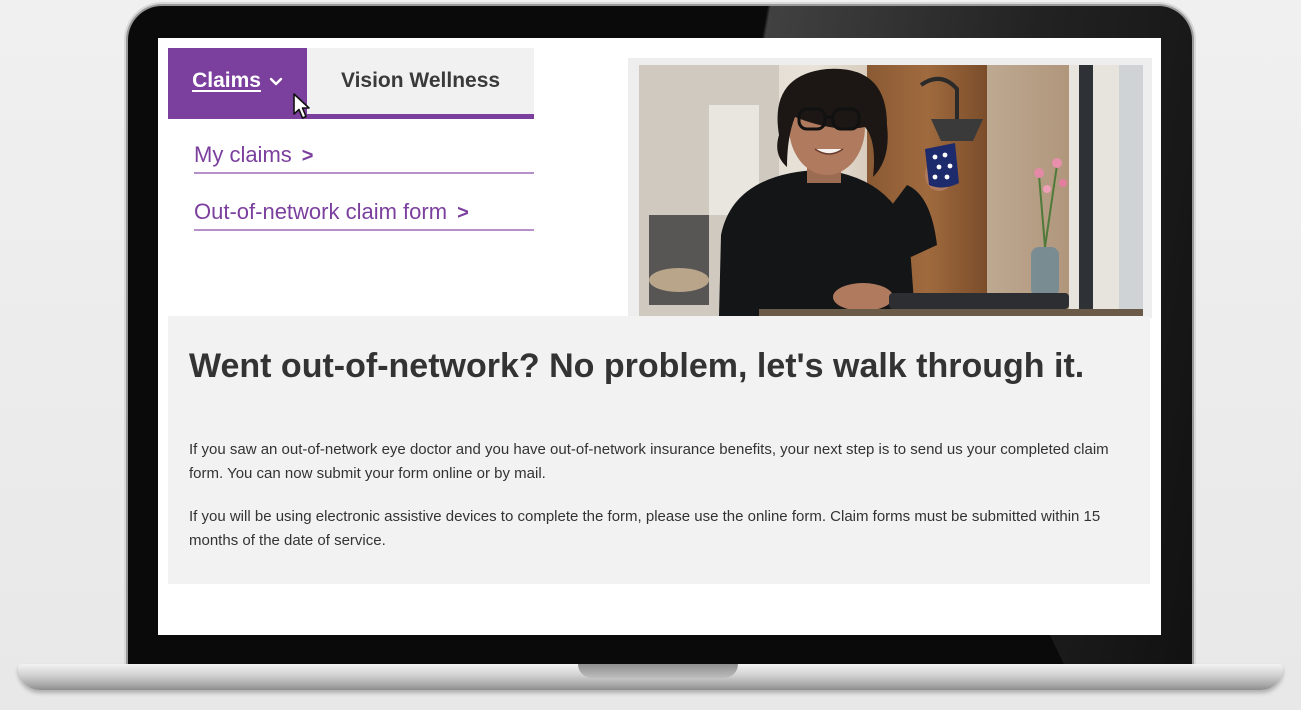  What do you see at coordinates (243, 154) in the screenshot?
I see `menu-link-my-claims-label: My claims` at bounding box center [243, 154].